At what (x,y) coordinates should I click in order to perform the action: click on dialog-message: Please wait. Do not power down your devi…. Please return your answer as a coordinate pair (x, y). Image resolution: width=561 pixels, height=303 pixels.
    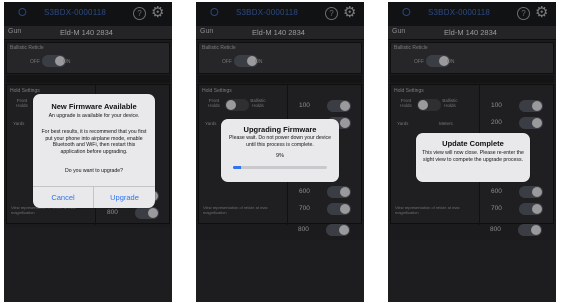
    Looking at the image, I should click on (280, 141).